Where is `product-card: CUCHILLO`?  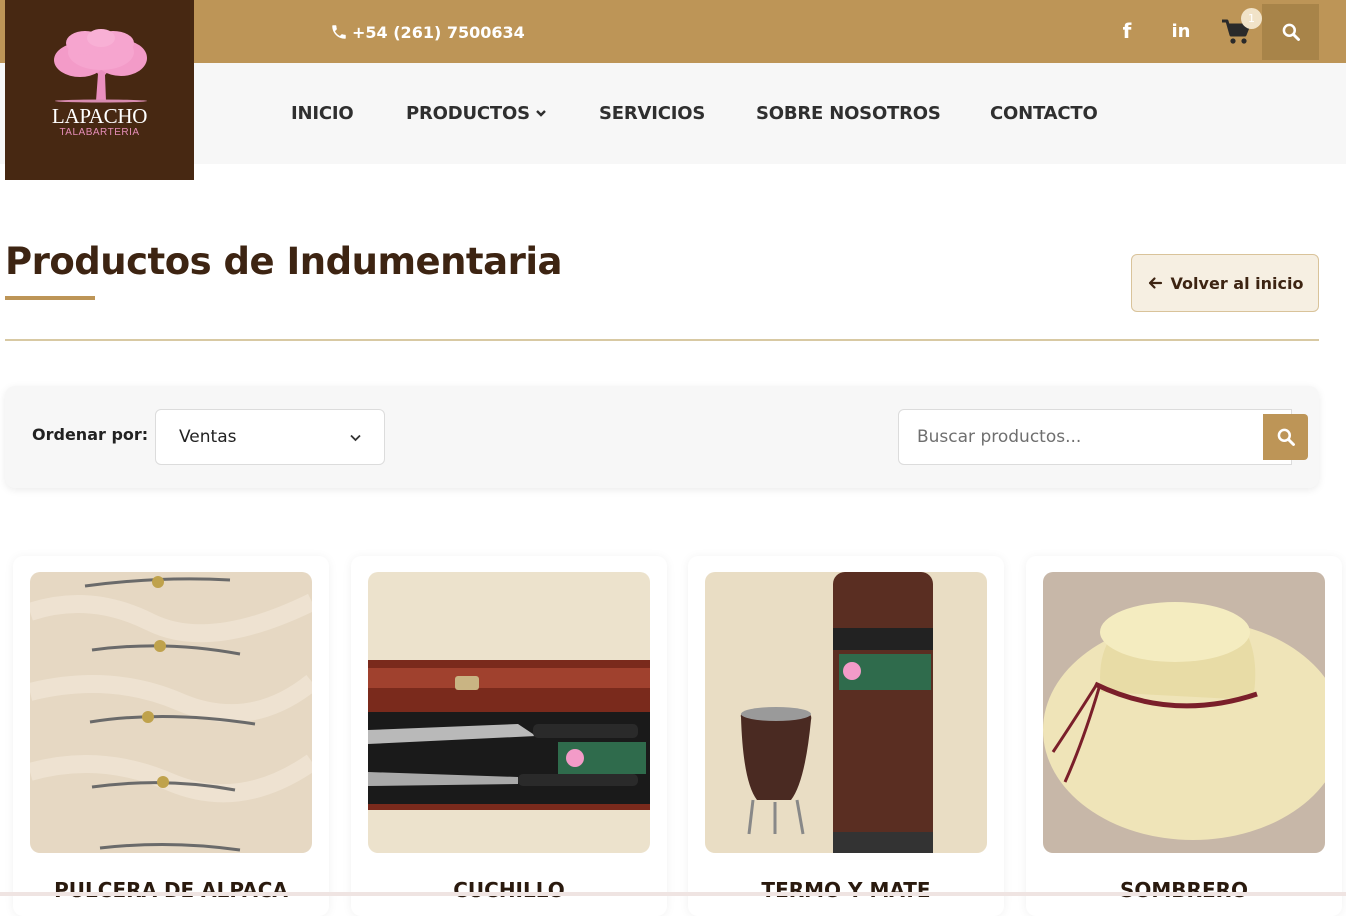 product-card: CUCHILLO is located at coordinates (509, 736).